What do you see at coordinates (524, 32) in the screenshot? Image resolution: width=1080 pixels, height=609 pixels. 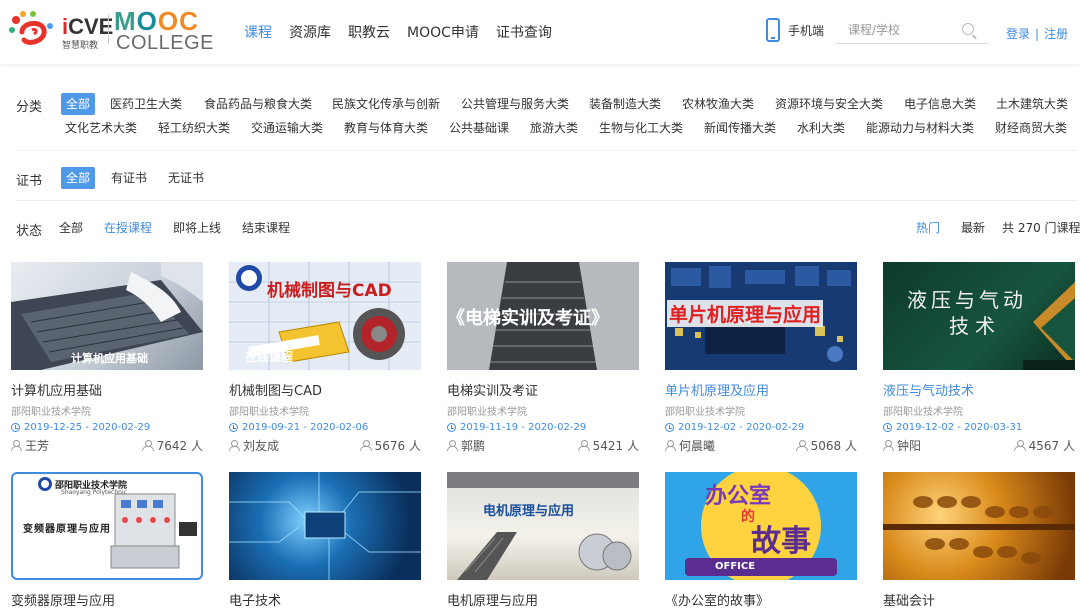 I see `nav-certificate-query: 证书查询` at bounding box center [524, 32].